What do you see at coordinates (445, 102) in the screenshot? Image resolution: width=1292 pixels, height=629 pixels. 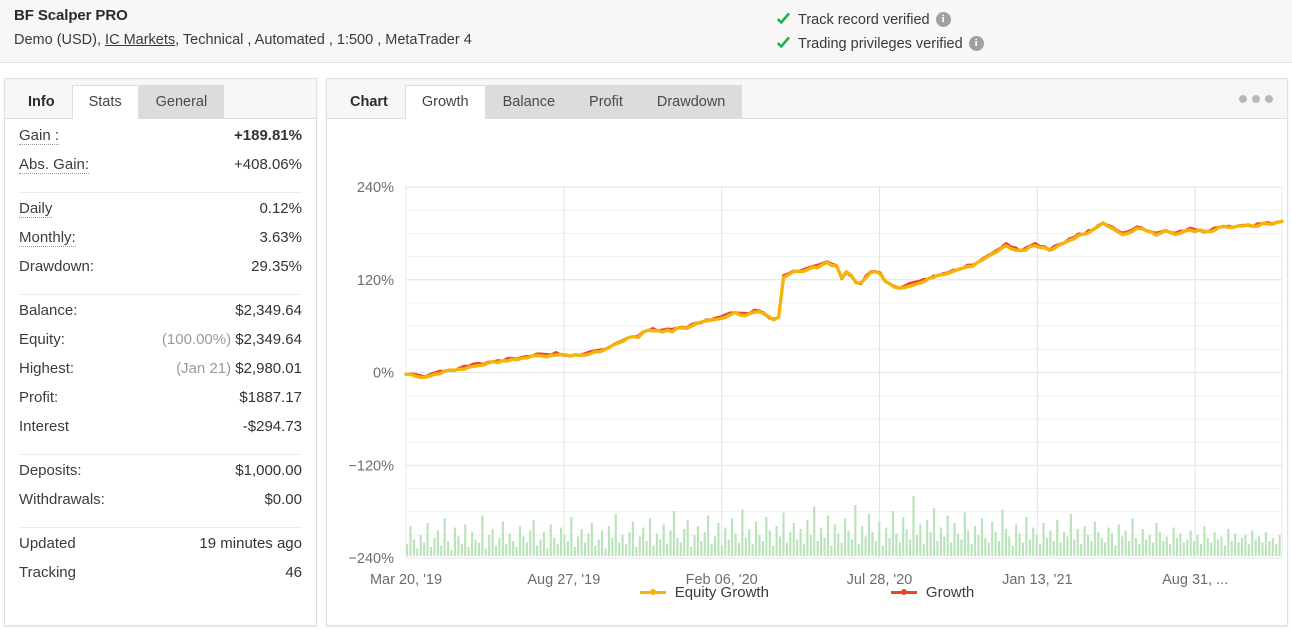 I see `tab-growth: Growth` at bounding box center [445, 102].